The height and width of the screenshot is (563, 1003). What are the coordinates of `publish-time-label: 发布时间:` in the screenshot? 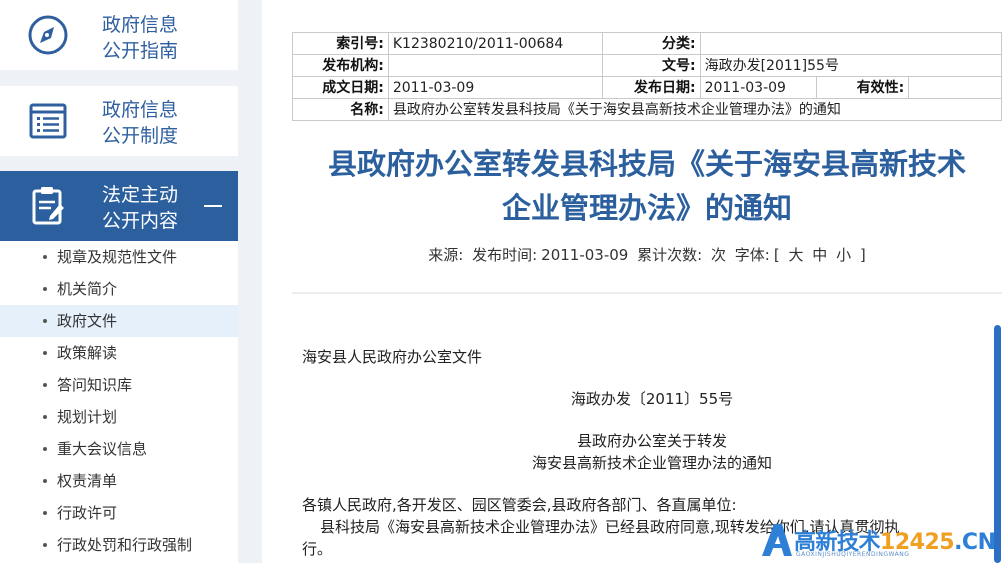 It's located at (505, 255).